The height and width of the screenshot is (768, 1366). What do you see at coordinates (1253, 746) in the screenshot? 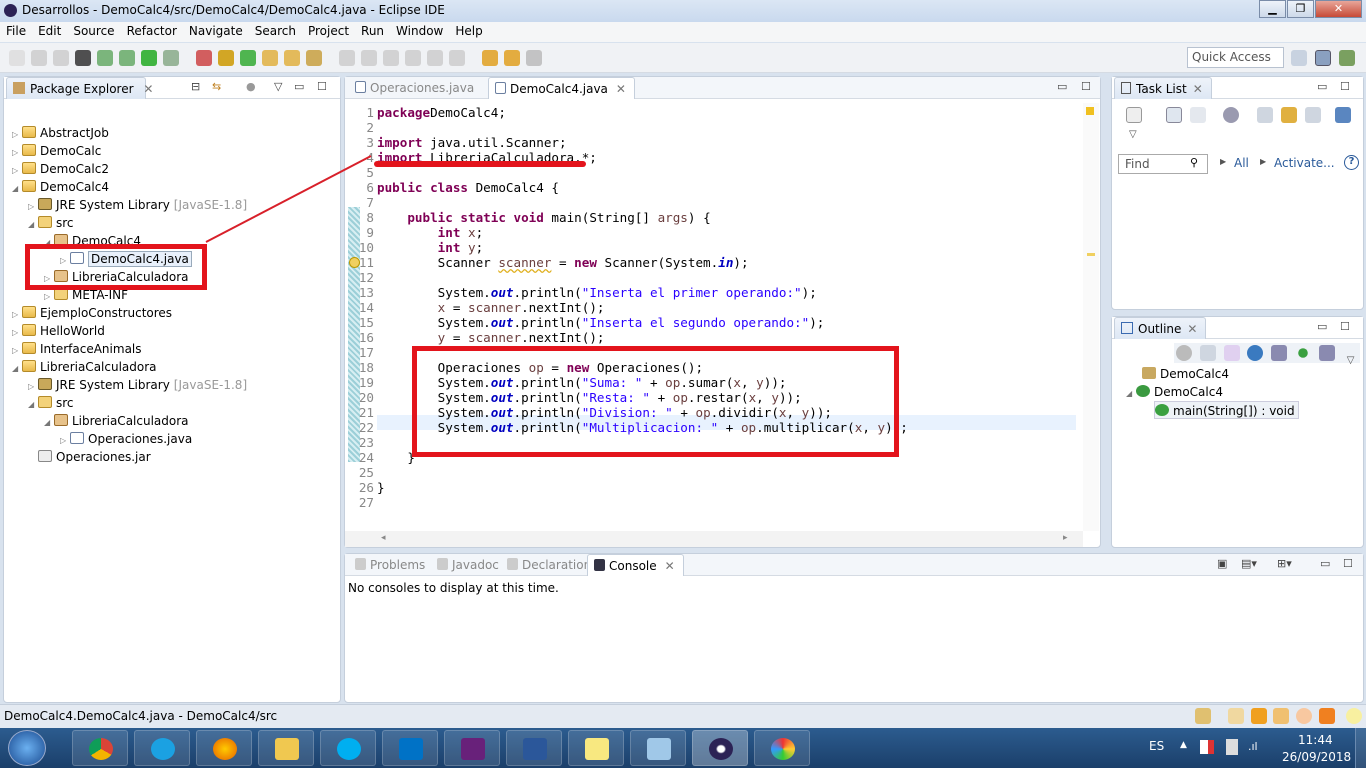
I see `network-icon: .ıl` at bounding box center [1253, 746].